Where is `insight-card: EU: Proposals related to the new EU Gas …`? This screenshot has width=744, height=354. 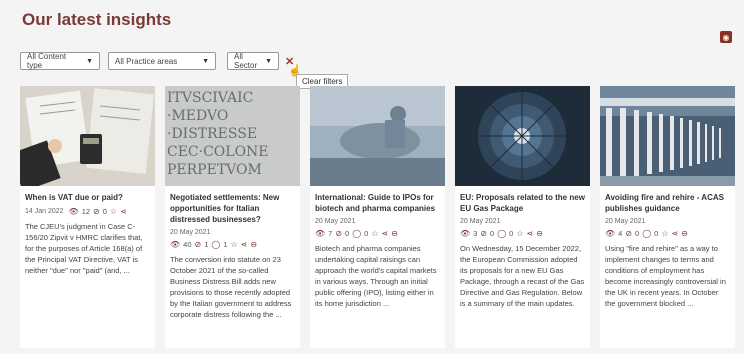 insight-card: EU: Proposals related to the new EU Gas … is located at coordinates (522, 217).